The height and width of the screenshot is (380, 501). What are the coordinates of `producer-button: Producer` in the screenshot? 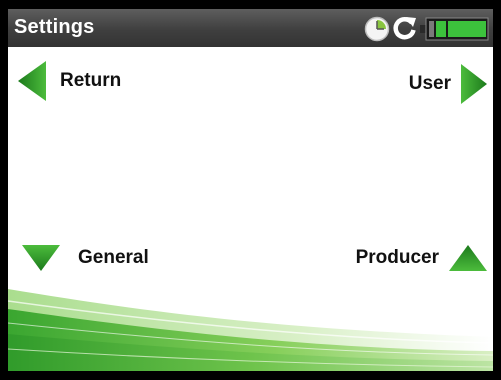 It's located at (421, 258).